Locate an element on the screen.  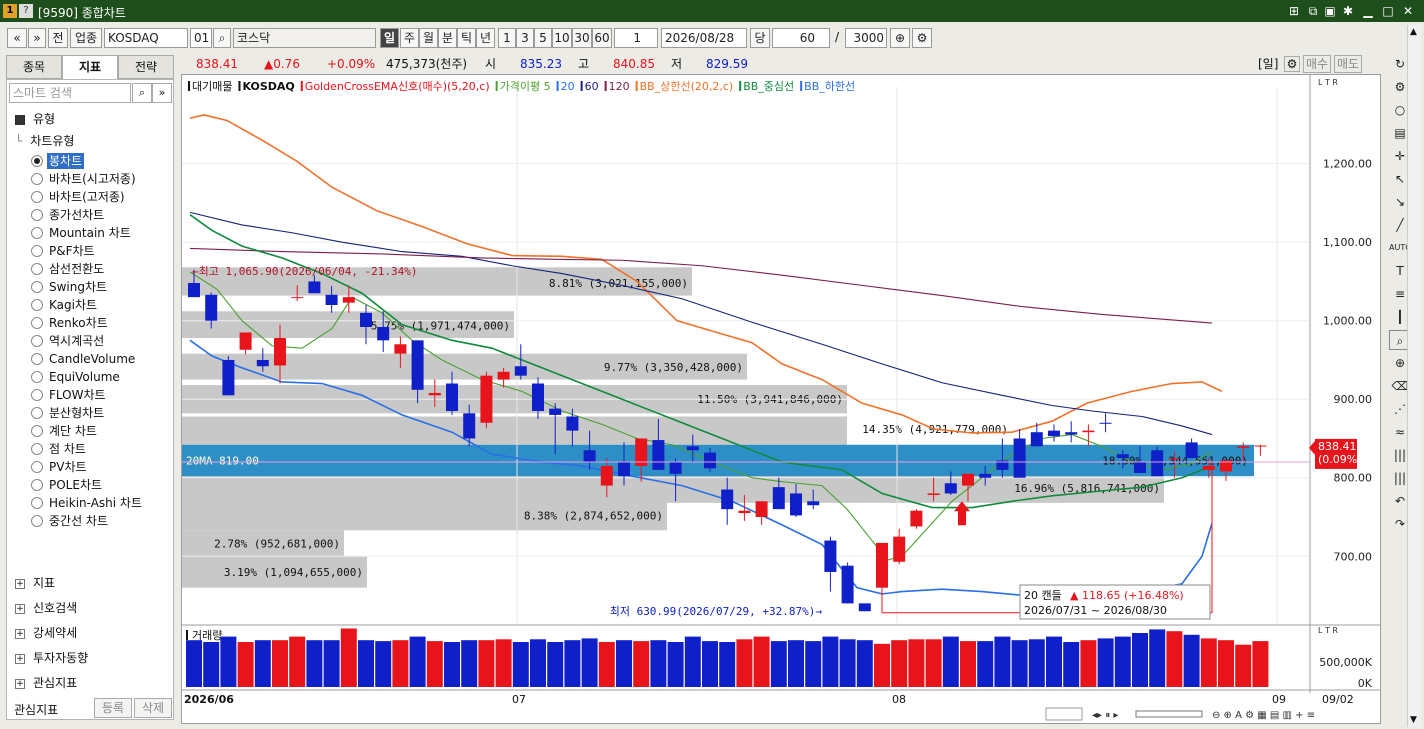
chart-type-item: 삼선전환도 is located at coordinates (76, 269).